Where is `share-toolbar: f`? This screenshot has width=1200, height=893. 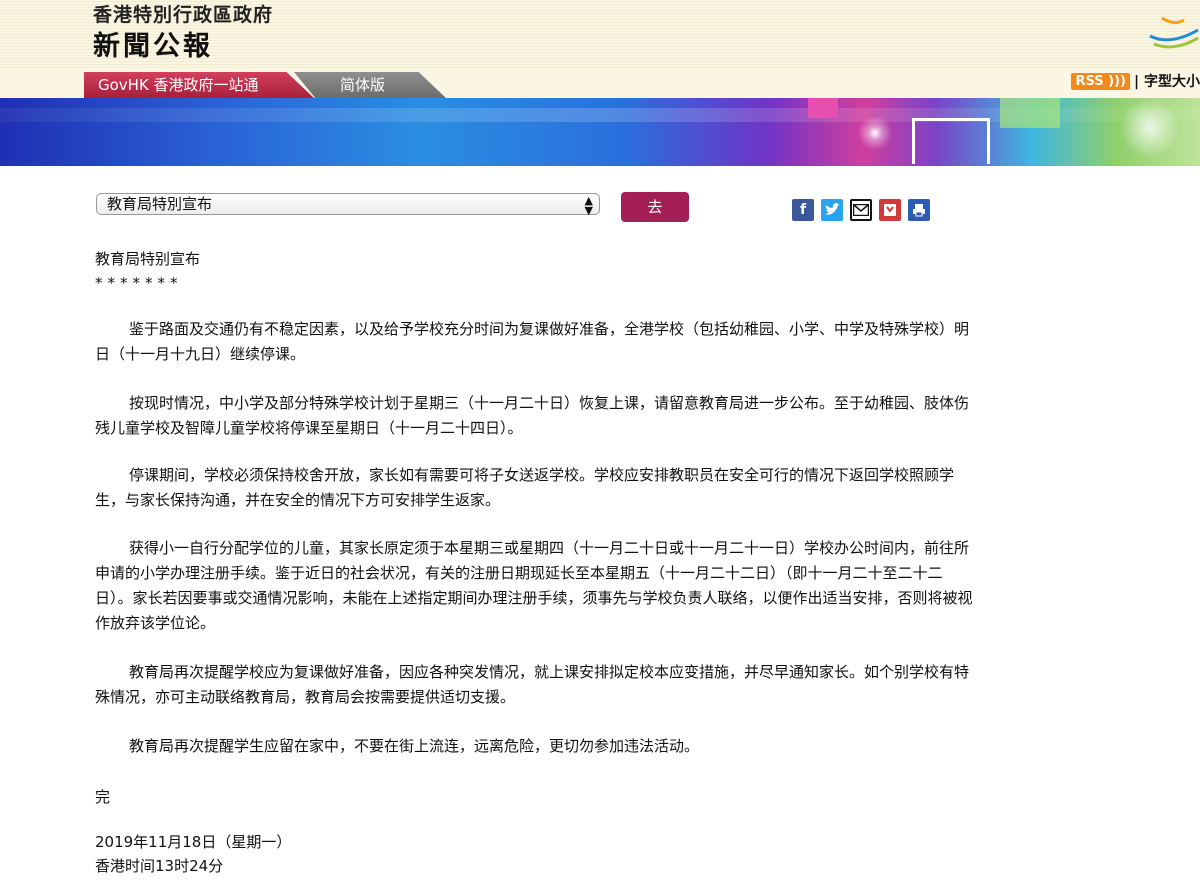
share-toolbar: f is located at coordinates (861, 210).